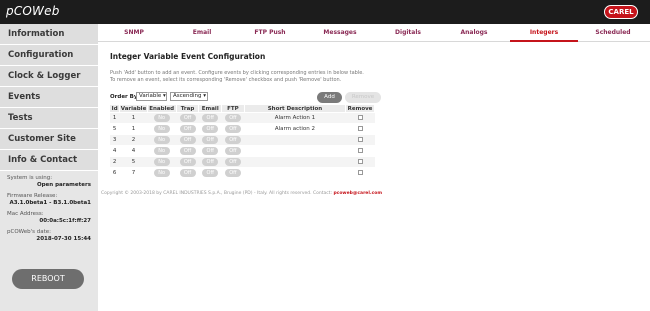 The height and width of the screenshot is (311, 650). What do you see at coordinates (63, 239) in the screenshot?
I see `date-value: 2018-07-30 15:44` at bounding box center [63, 239].